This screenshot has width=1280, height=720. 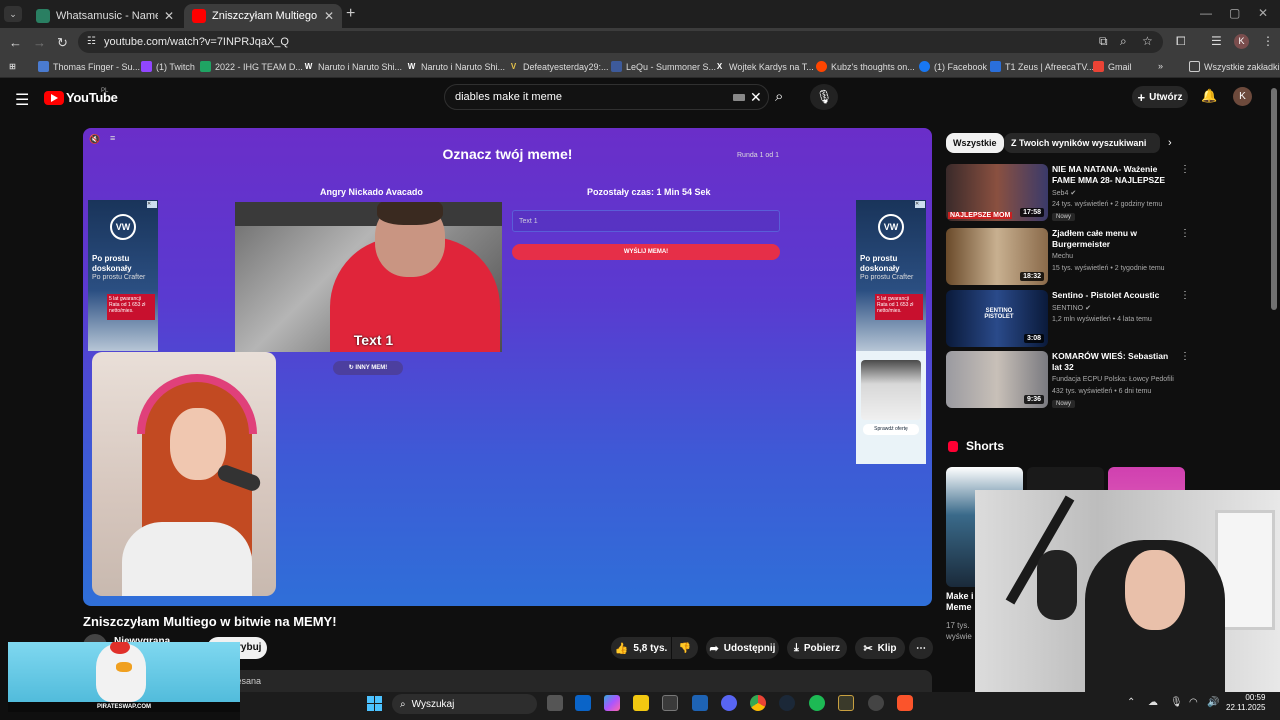 I want to click on create-button: + Utwórz, so click(x=1160, y=97).